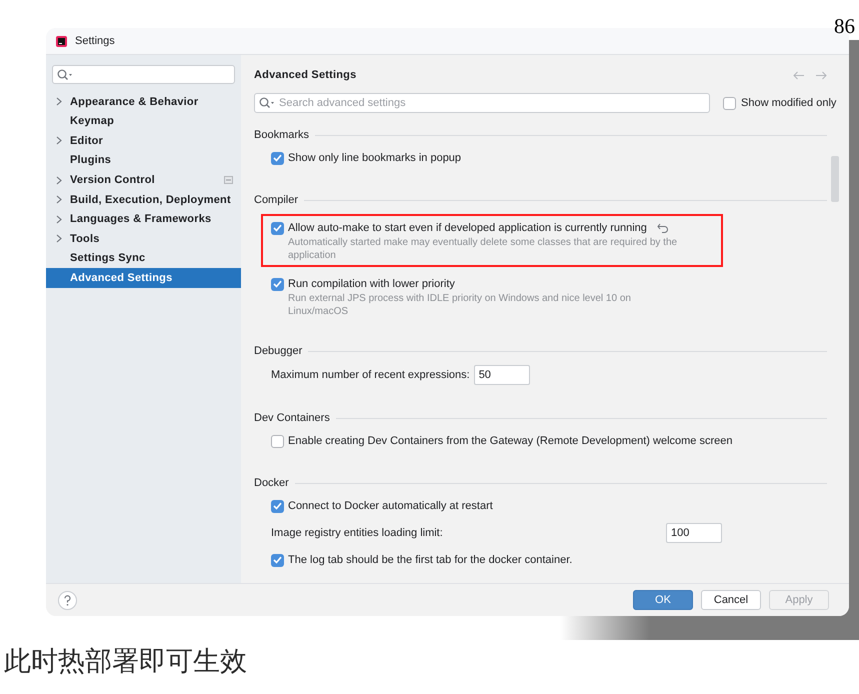 The image size is (859, 694). I want to click on reset-icon, so click(662, 228).